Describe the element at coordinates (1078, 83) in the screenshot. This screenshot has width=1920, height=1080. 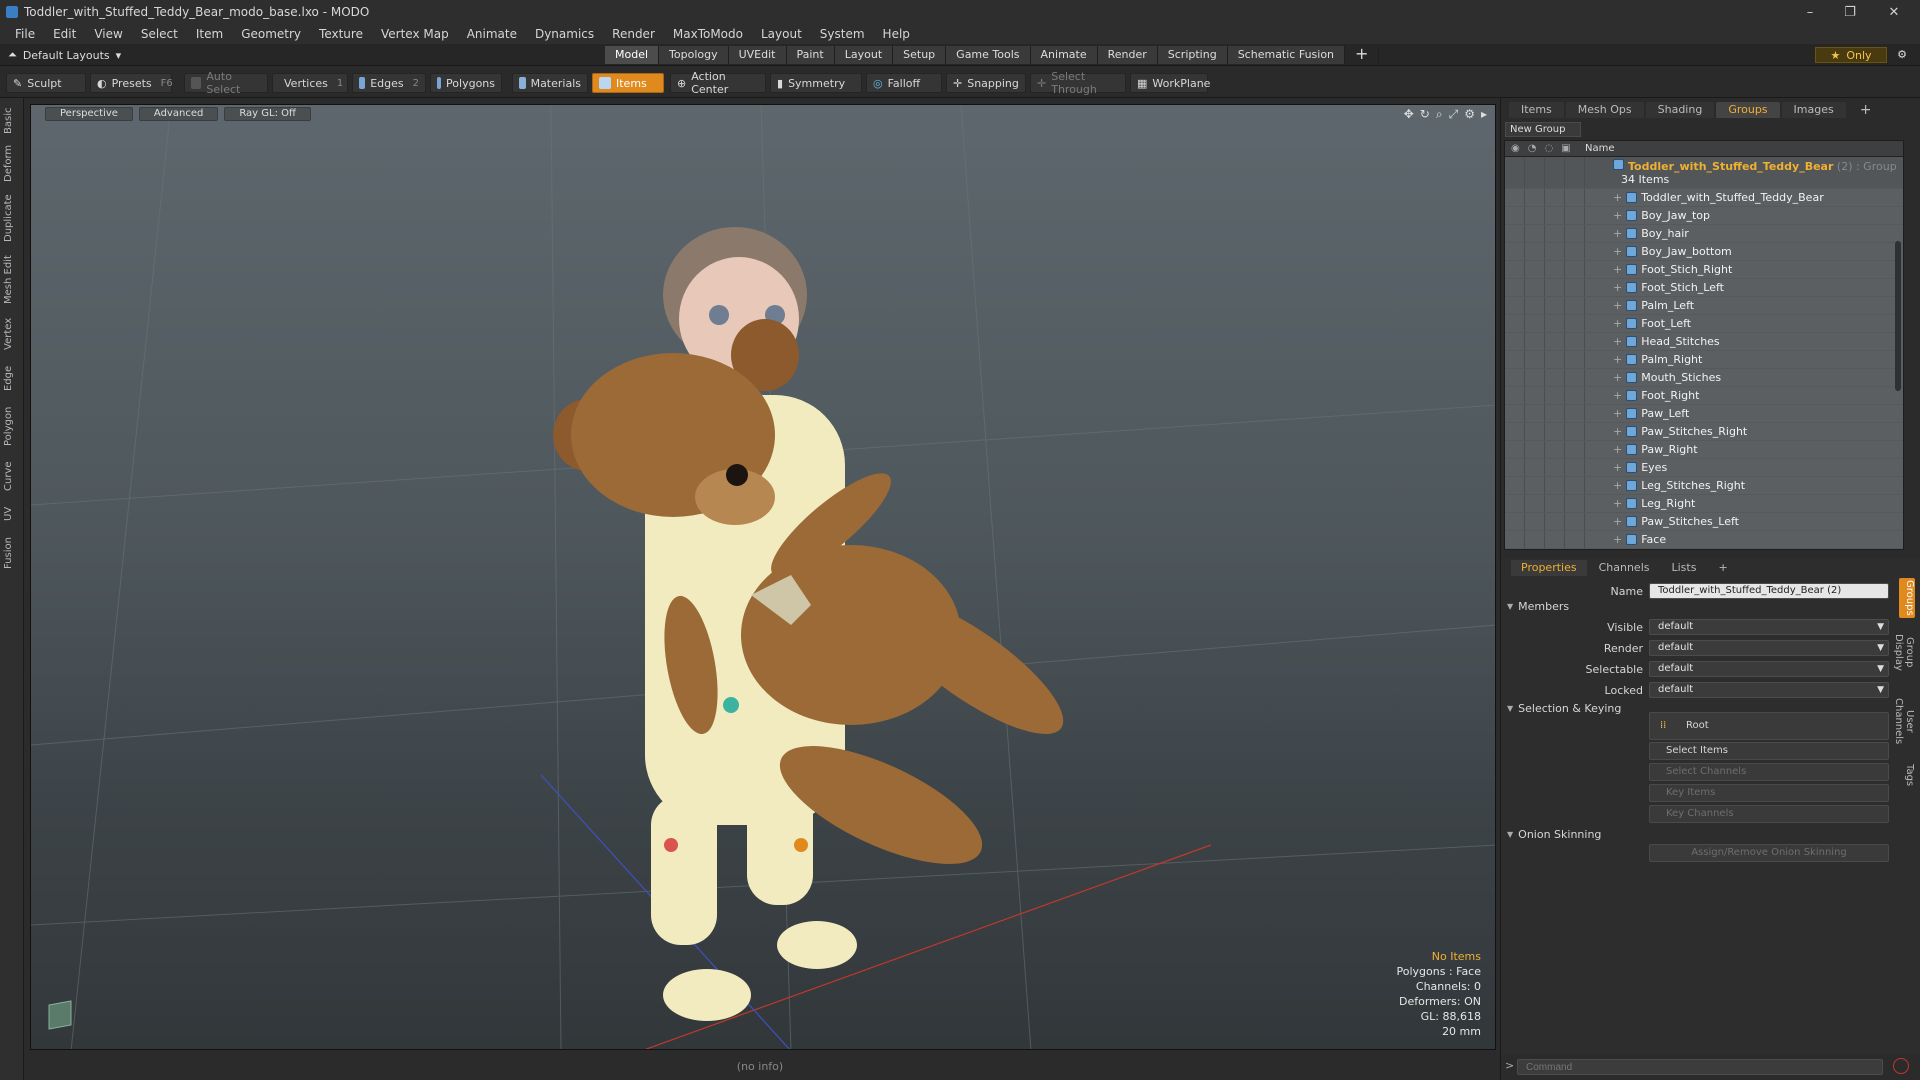
I see `select-through-button: ✛ Select Through` at that location.